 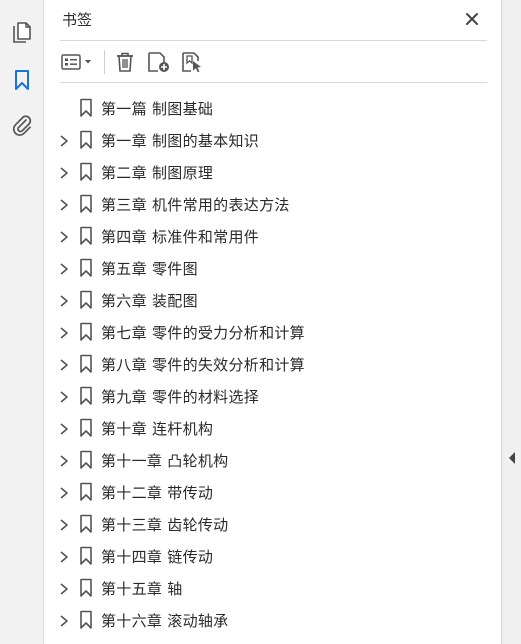 What do you see at coordinates (149, 269) in the screenshot?
I see `bookmark-label: 第五章 零件图` at bounding box center [149, 269].